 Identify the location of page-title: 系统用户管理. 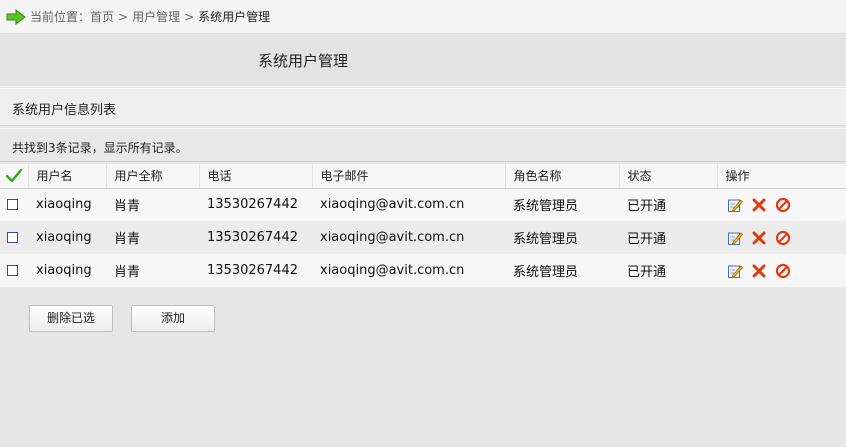
(303, 61).